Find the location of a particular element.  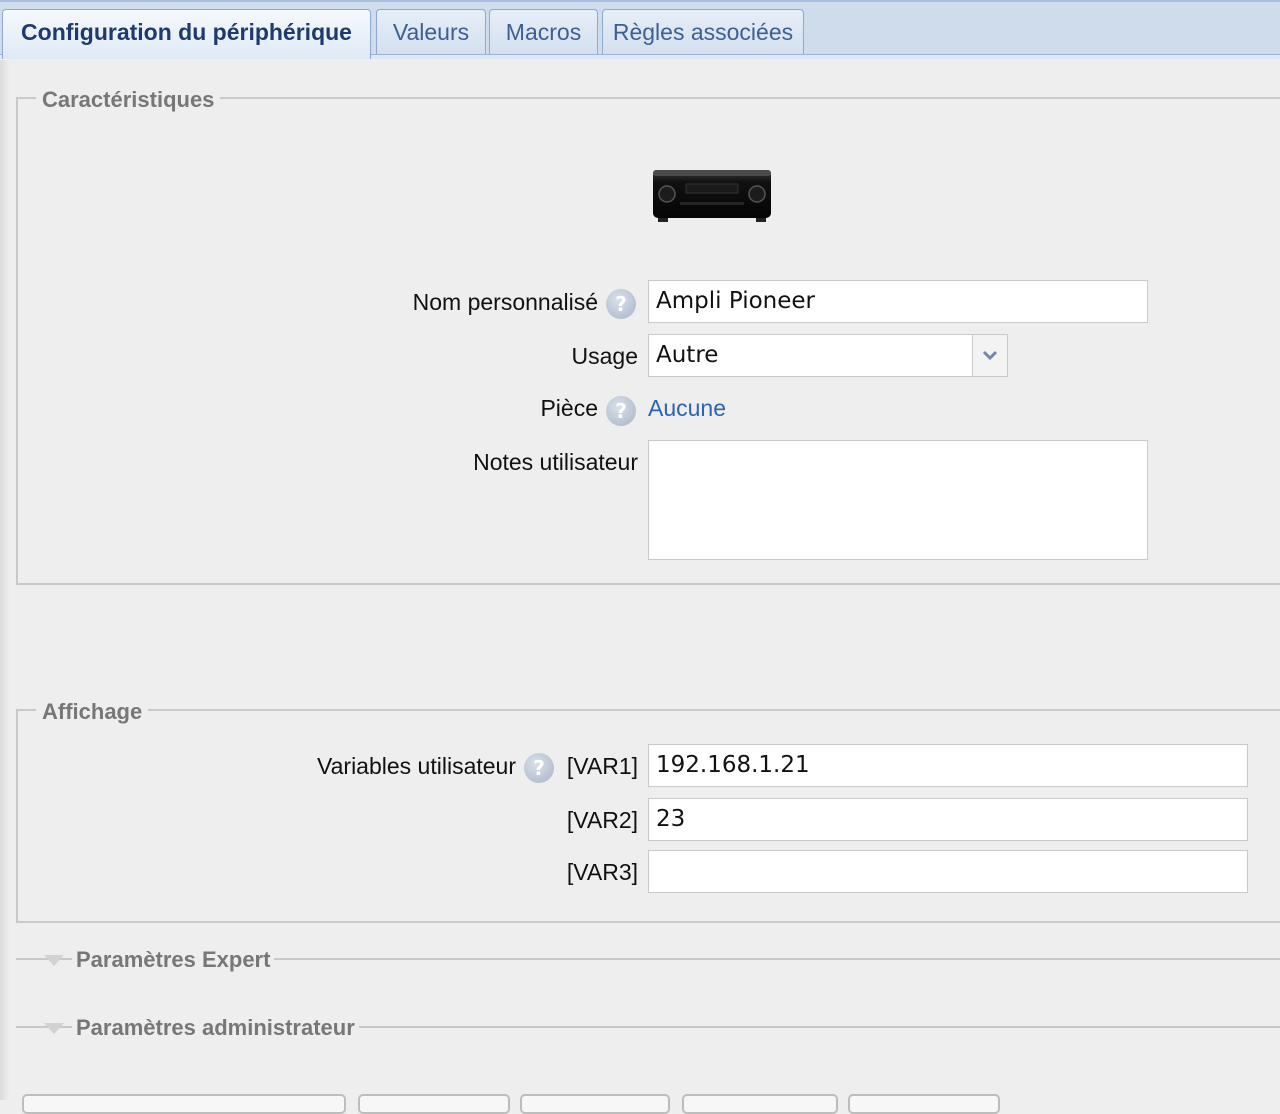

var2-input: 23 is located at coordinates (948, 819).